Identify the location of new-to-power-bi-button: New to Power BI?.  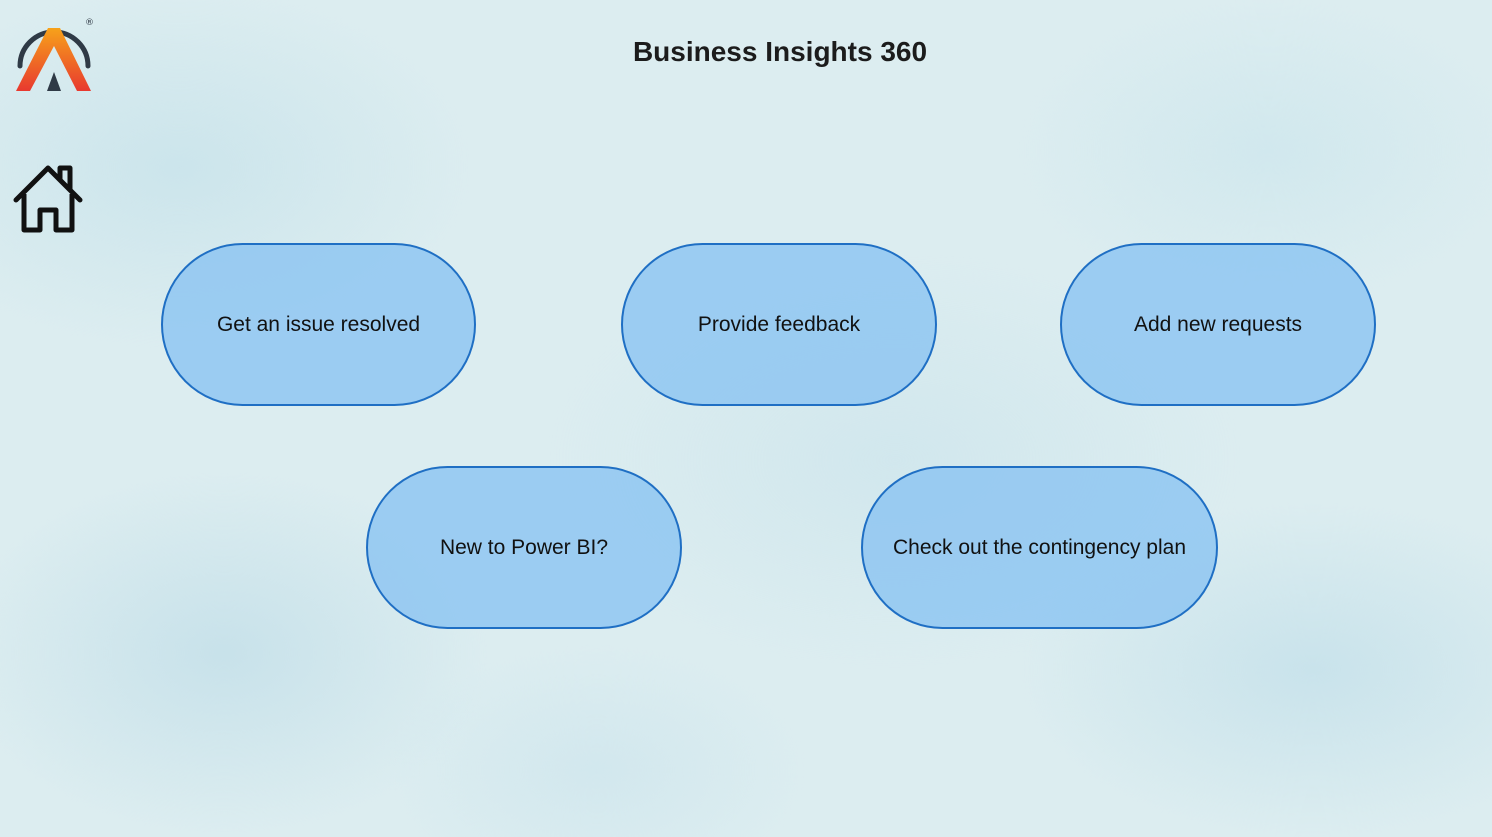
(524, 547).